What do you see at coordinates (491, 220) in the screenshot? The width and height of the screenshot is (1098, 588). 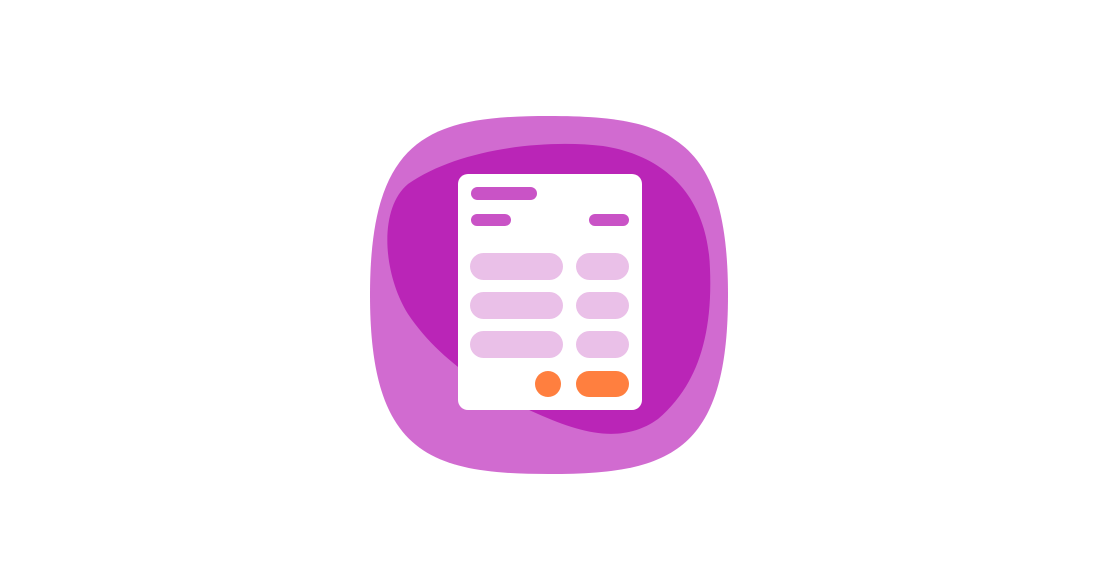 I see `document-meta-left-bar` at bounding box center [491, 220].